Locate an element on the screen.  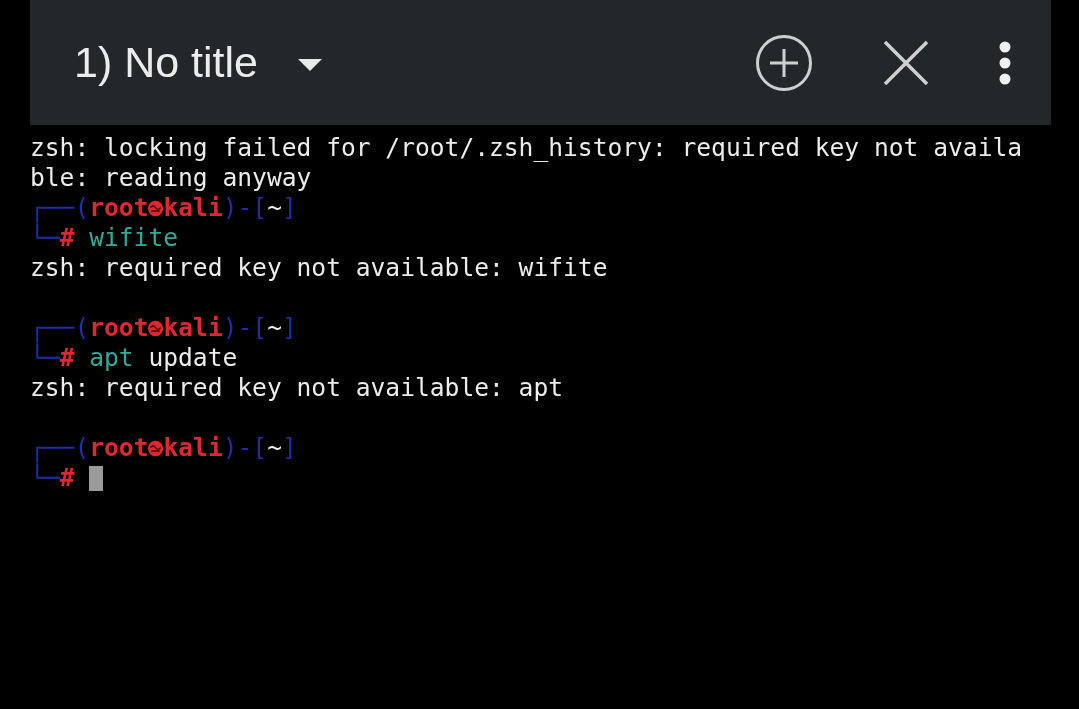
add-icon is located at coordinates (784, 62).